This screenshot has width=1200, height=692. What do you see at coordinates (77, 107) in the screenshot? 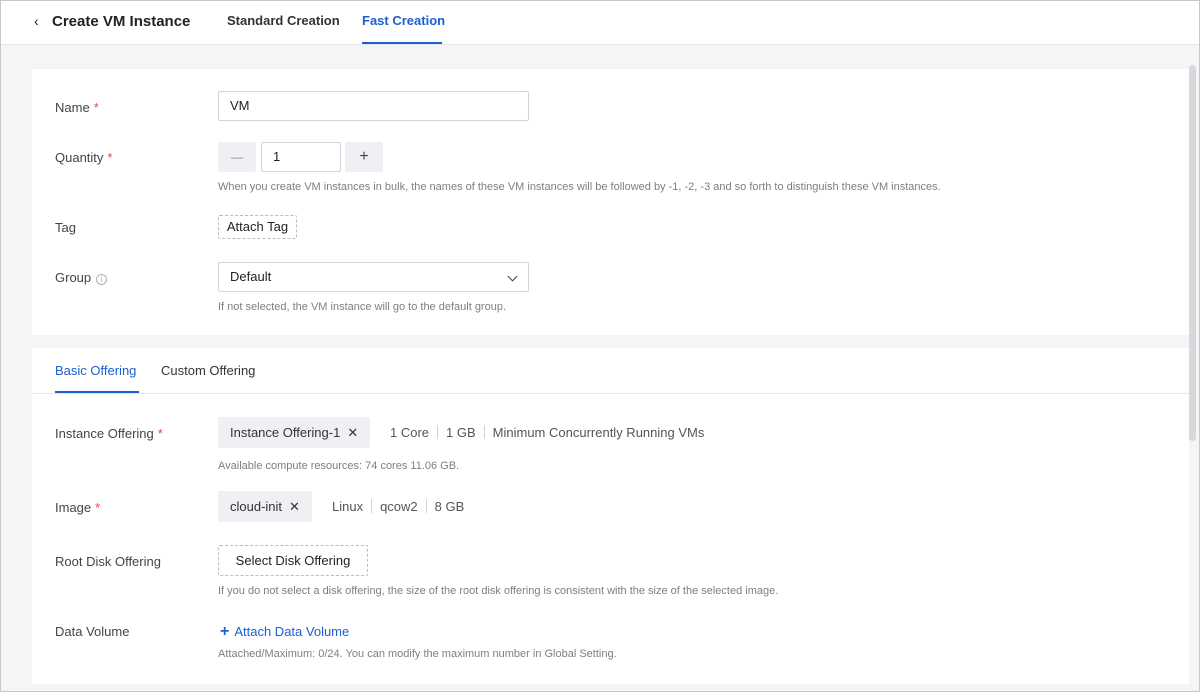
I see `name-label: Name *` at bounding box center [77, 107].